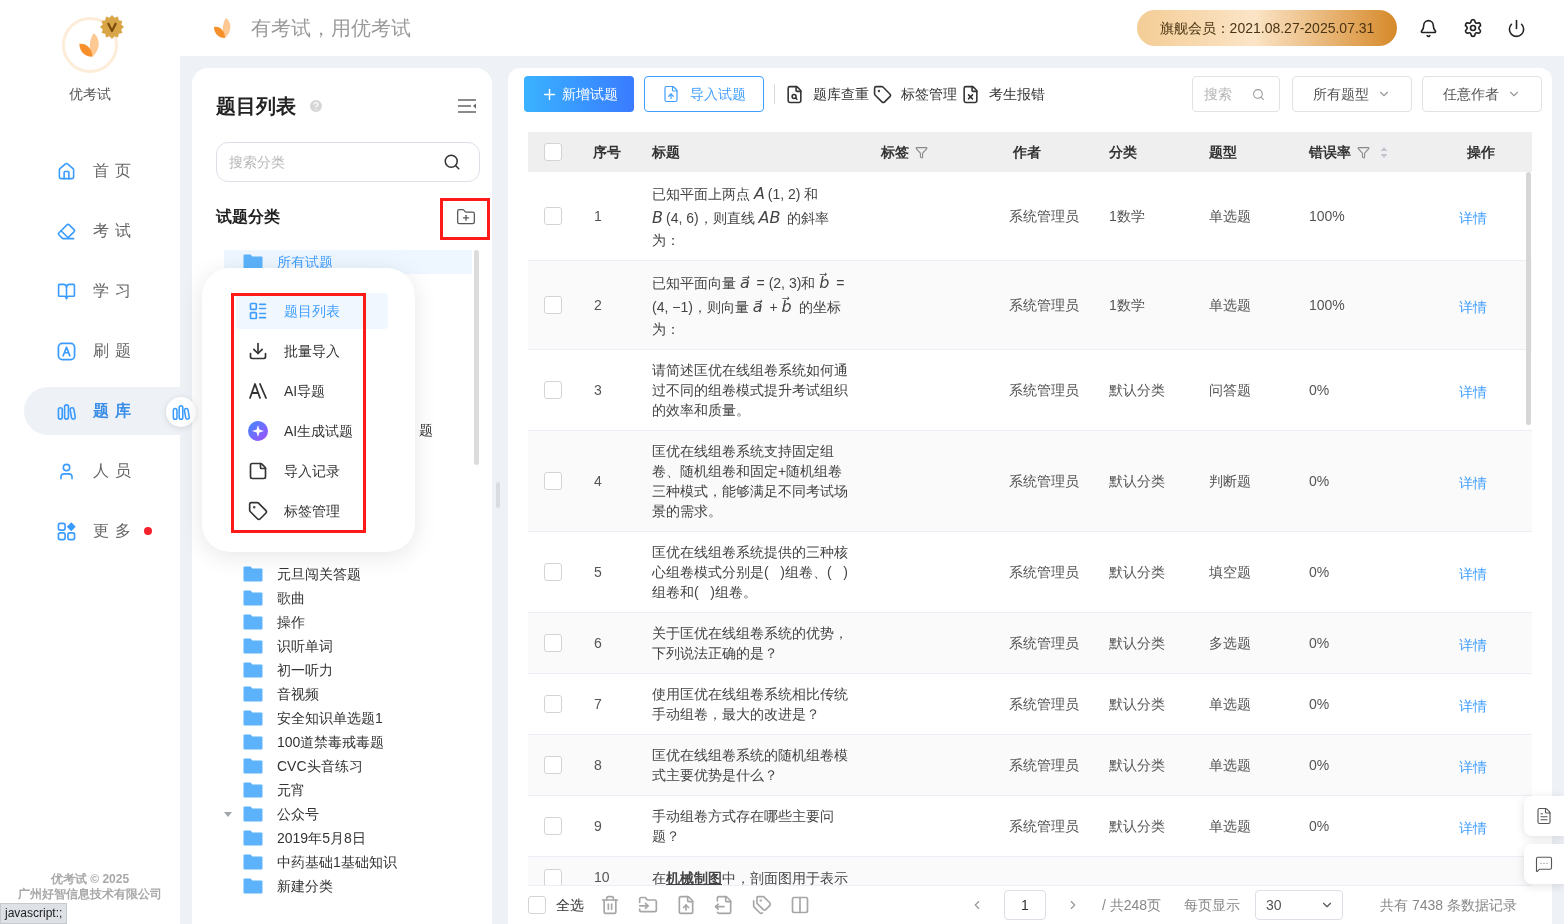 The image size is (1564, 924). What do you see at coordinates (102, 291) in the screenshot?
I see `nav-item: 学习` at bounding box center [102, 291].